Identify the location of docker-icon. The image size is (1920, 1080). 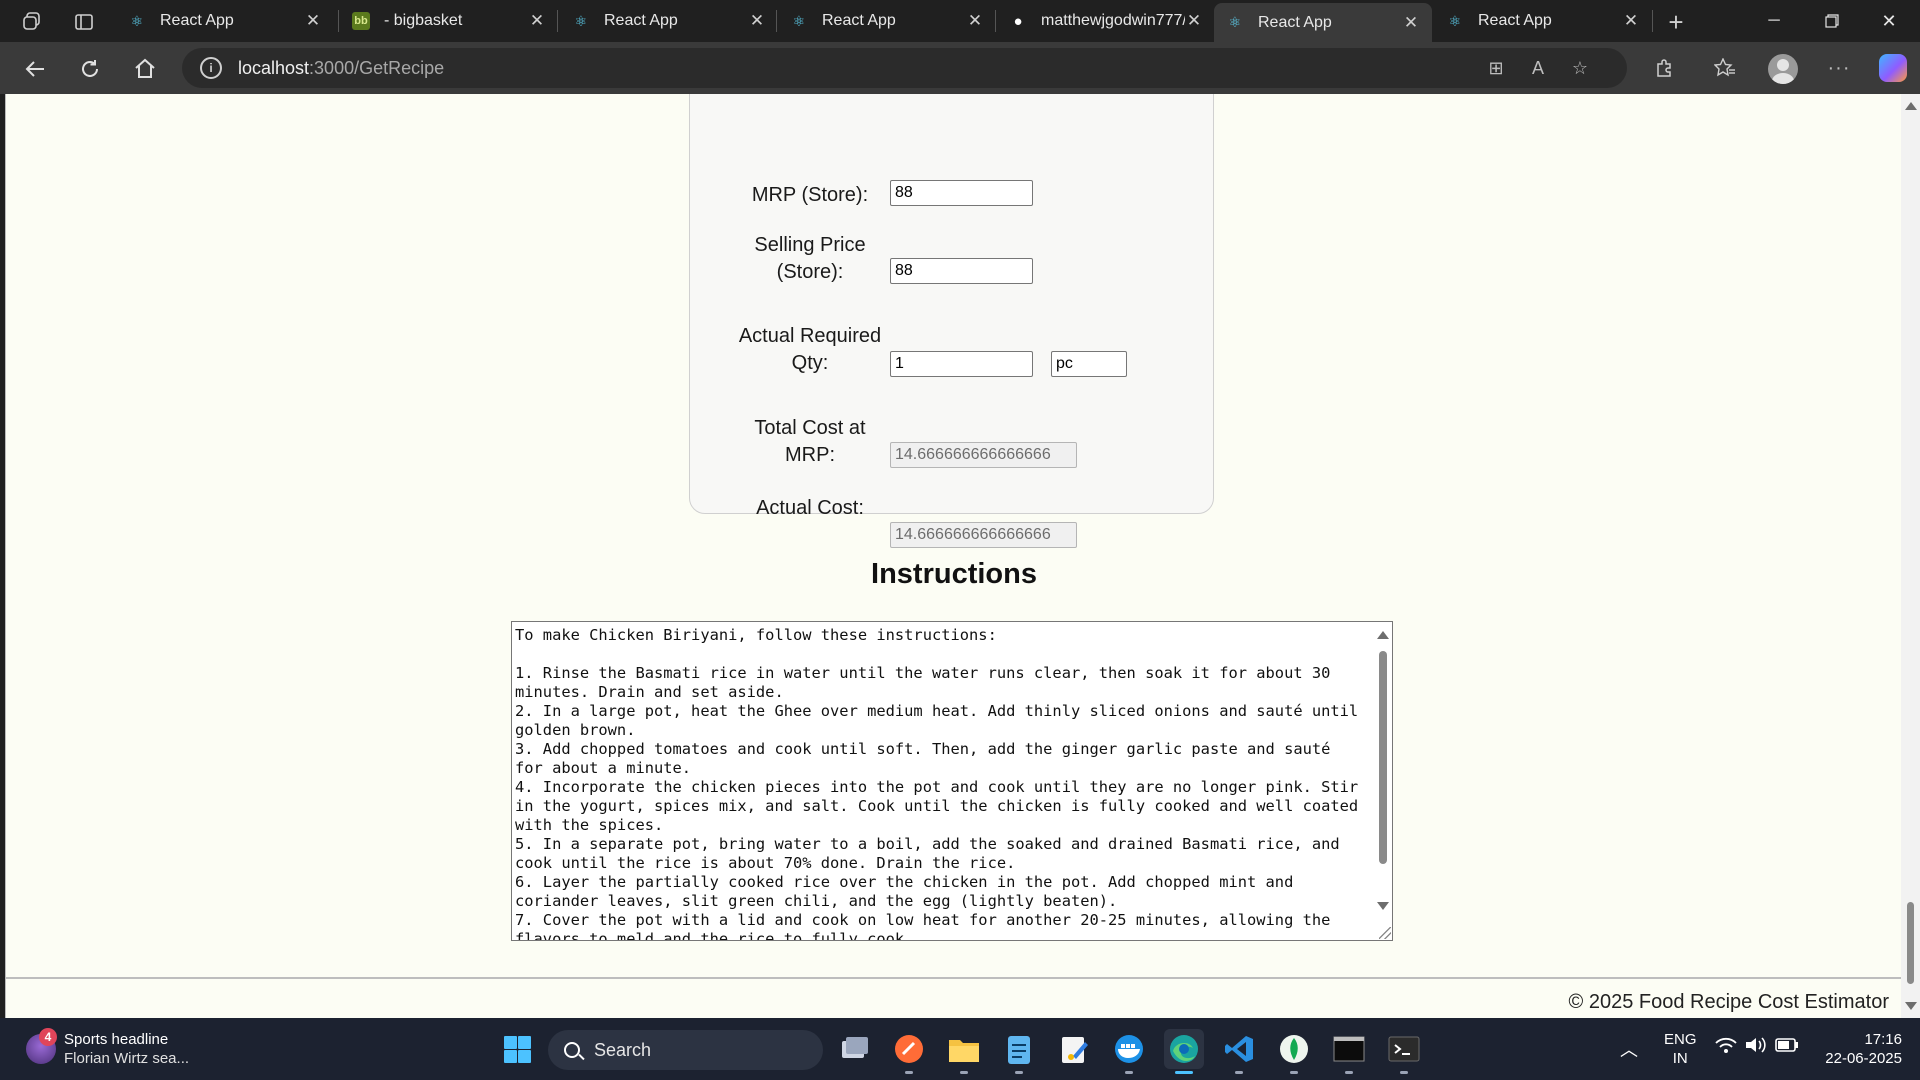
(1129, 1051).